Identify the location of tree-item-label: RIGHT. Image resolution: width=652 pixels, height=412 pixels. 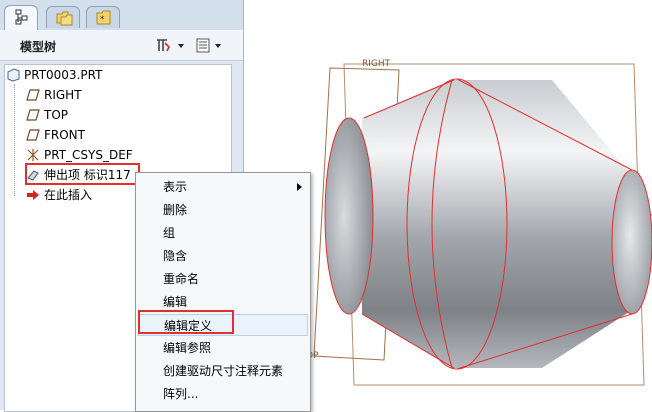
(63, 95).